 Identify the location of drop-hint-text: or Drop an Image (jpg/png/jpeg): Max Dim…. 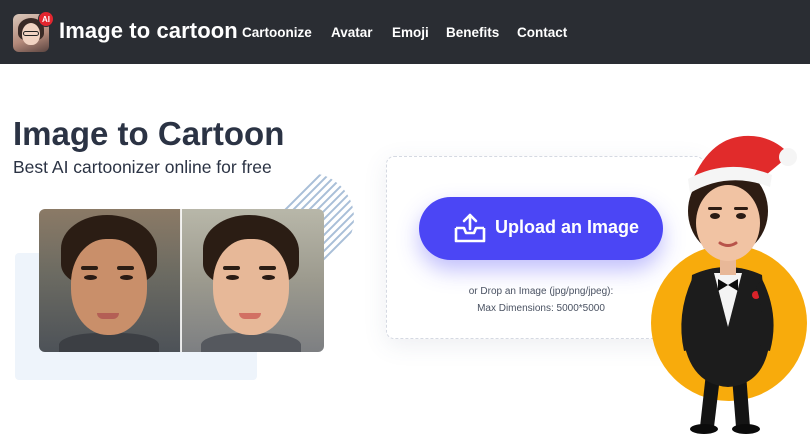
(541, 300).